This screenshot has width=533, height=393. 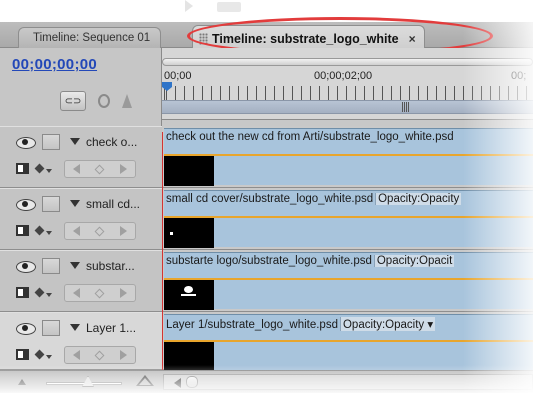 What do you see at coordinates (347, 84) in the screenshot?
I see `time-ruler: 00;00 00;00;02;00 00;` at bounding box center [347, 84].